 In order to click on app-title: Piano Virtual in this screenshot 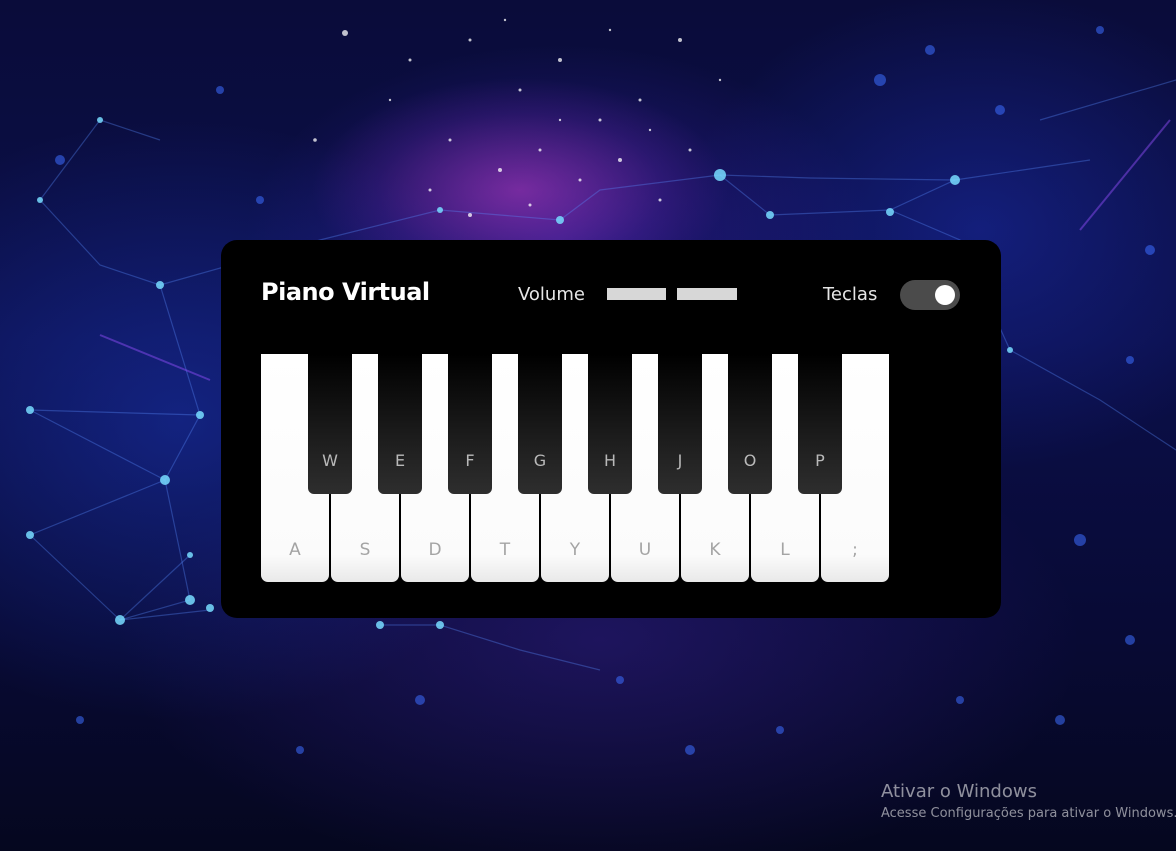, I will do `click(345, 292)`.